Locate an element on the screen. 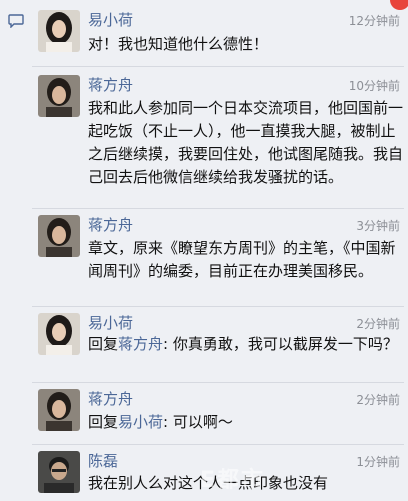 Image resolution: width=408 pixels, height=501 pixels. comment-text: 回复易小荷: 可以啊～ is located at coordinates (247, 422).